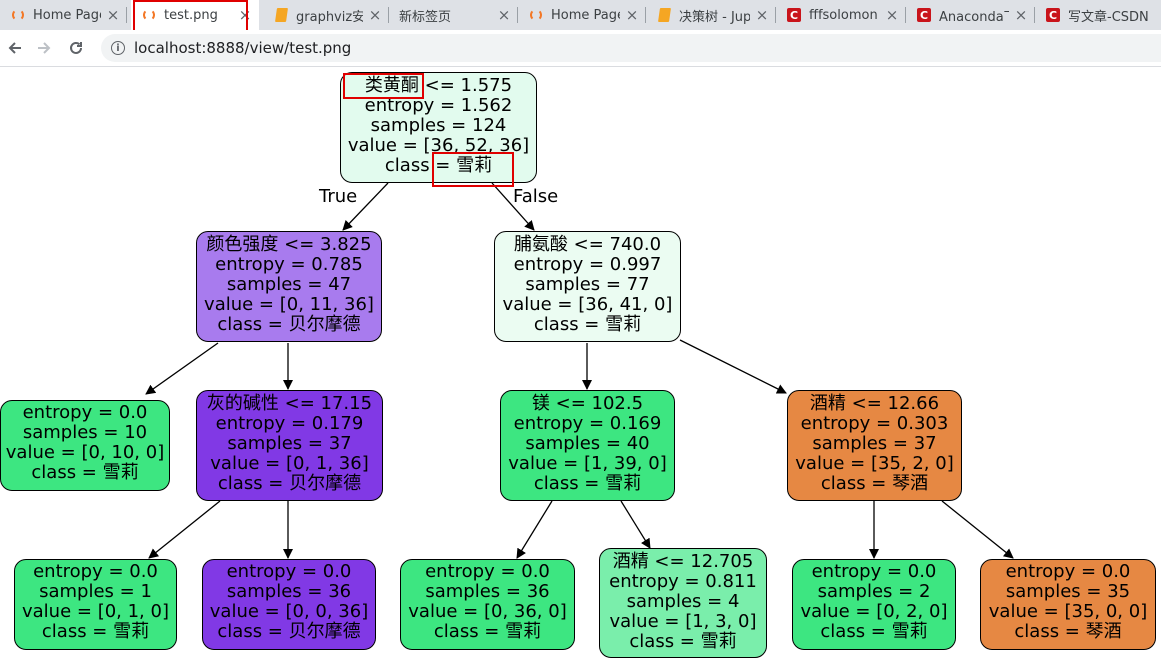  I want to click on annotation-box-class, so click(473, 169).